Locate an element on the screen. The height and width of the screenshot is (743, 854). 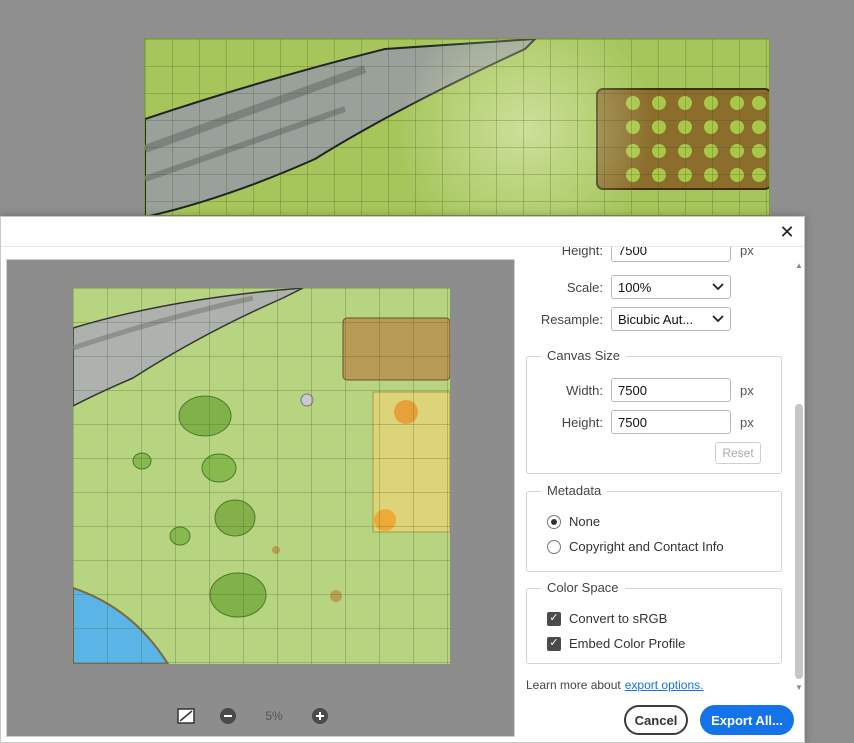
canvas-height-row: Height: 7500 px is located at coordinates (656, 422).